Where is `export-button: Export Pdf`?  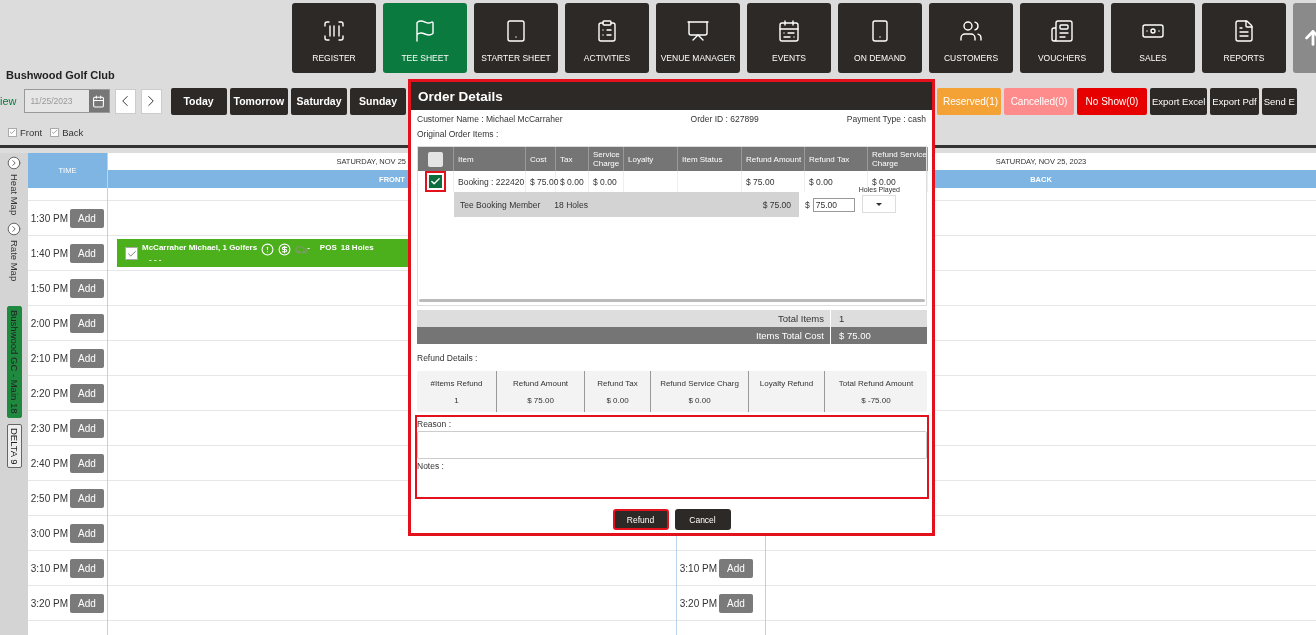
export-button: Export Pdf is located at coordinates (1234, 101).